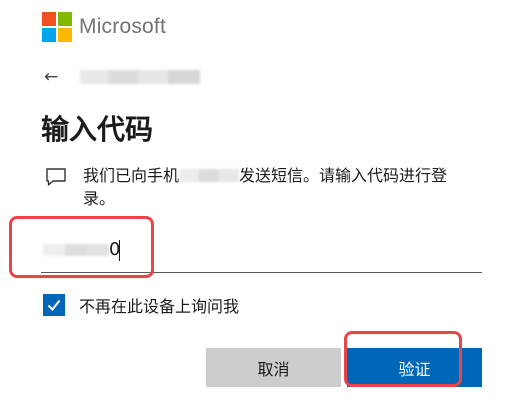  Describe the element at coordinates (49, 35) in the screenshot. I see `logo-square-blue` at that location.